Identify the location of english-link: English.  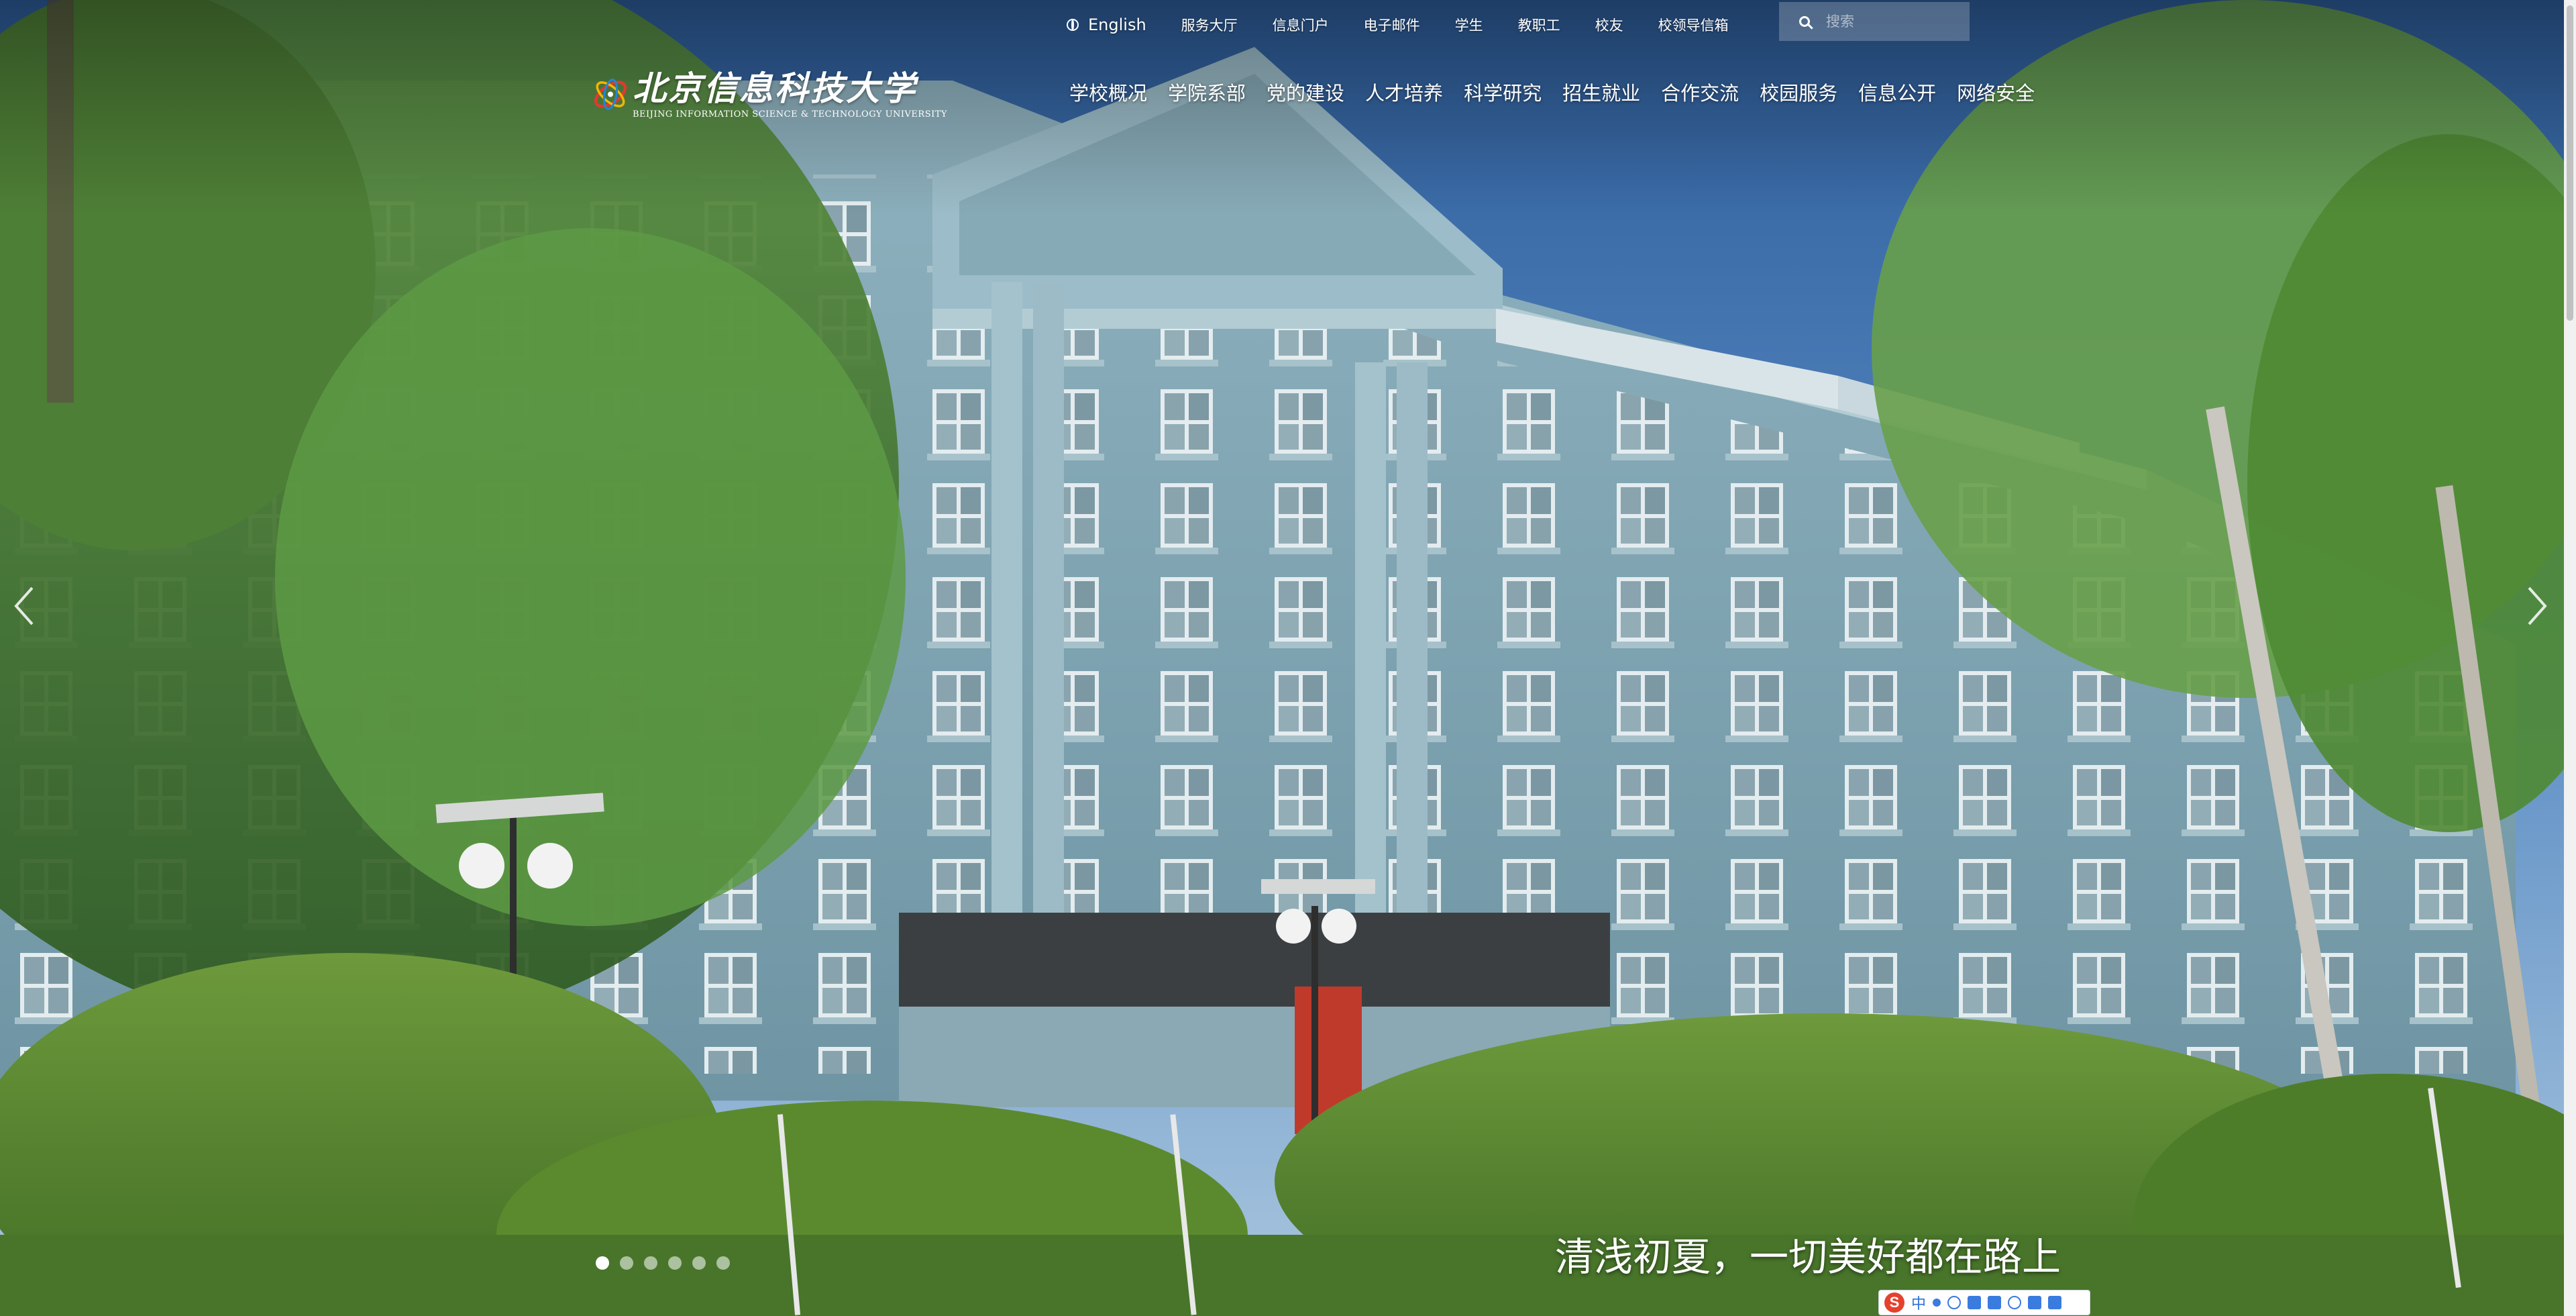
(1106, 24).